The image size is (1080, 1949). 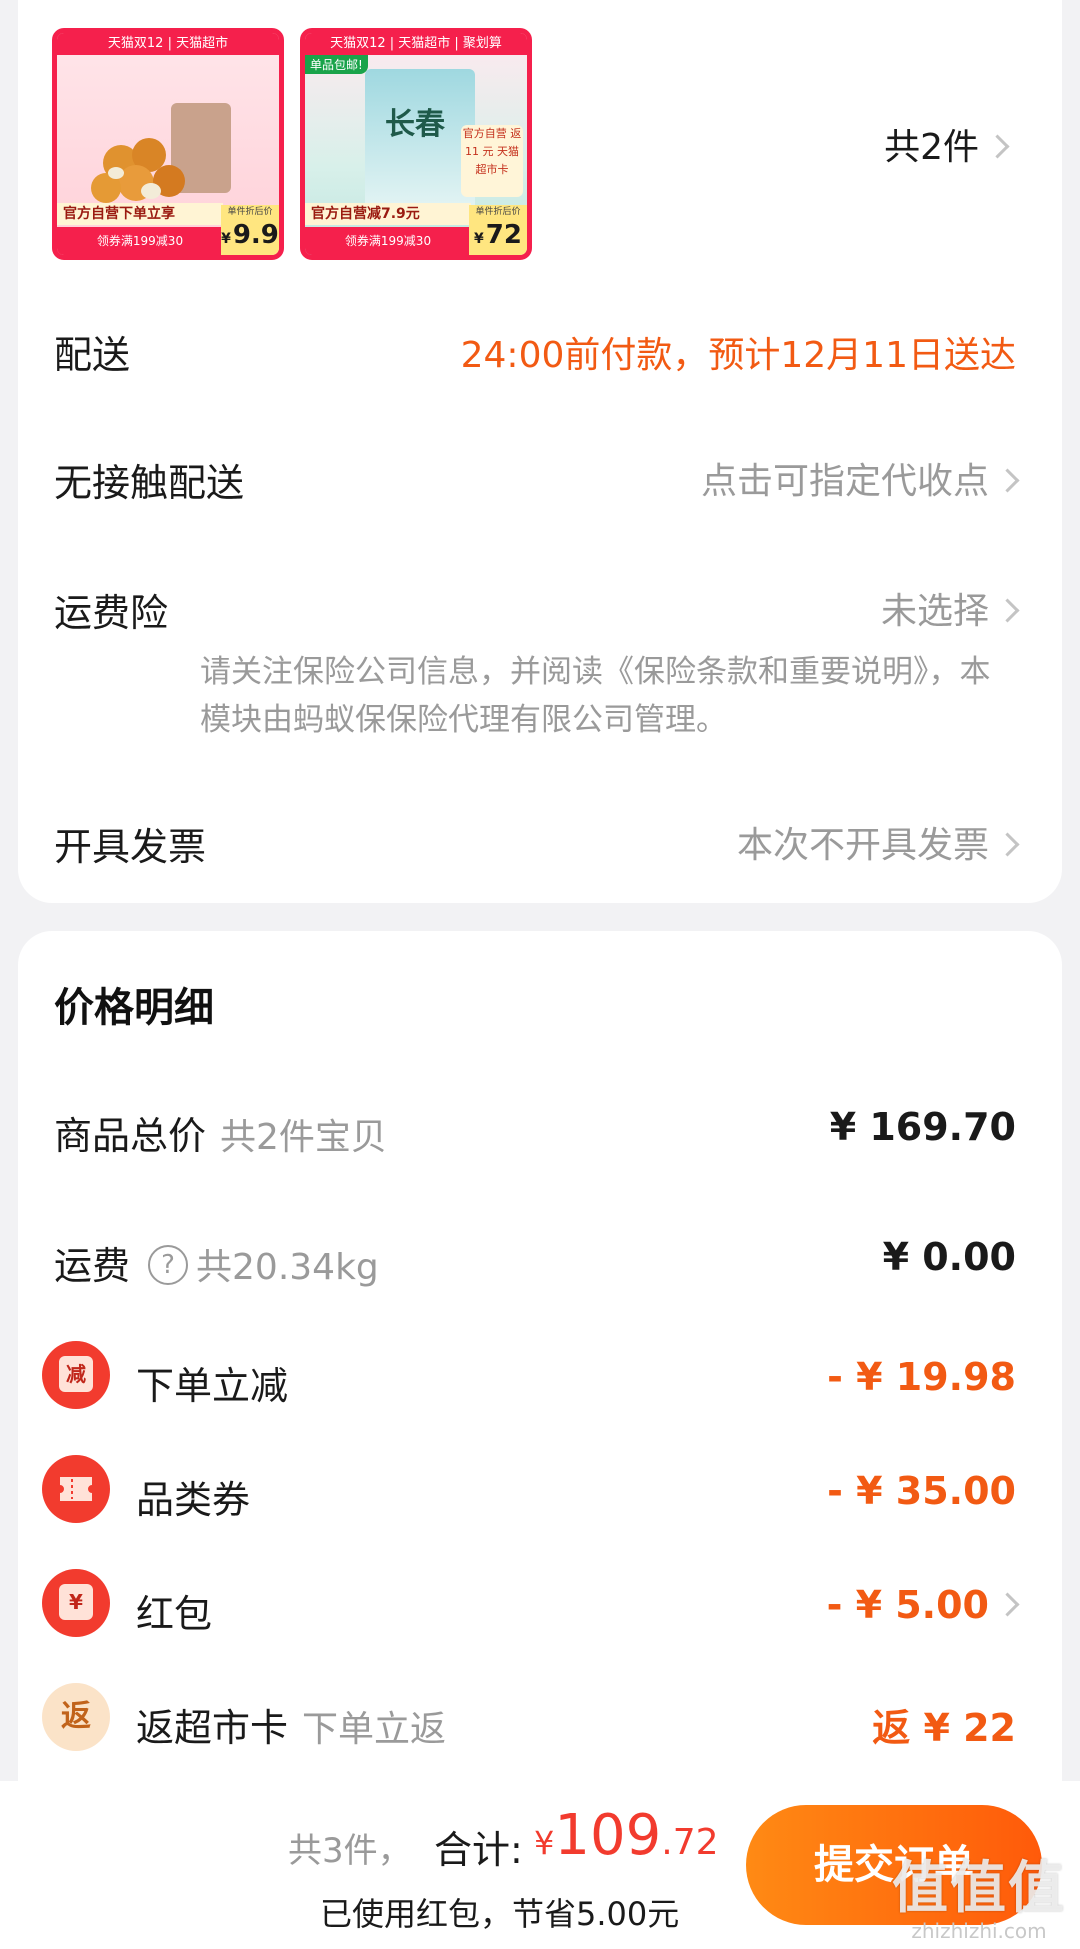 I want to click on product-banner: 天猫双12 | 天猫超市 | 聚划算, so click(x=416, y=44).